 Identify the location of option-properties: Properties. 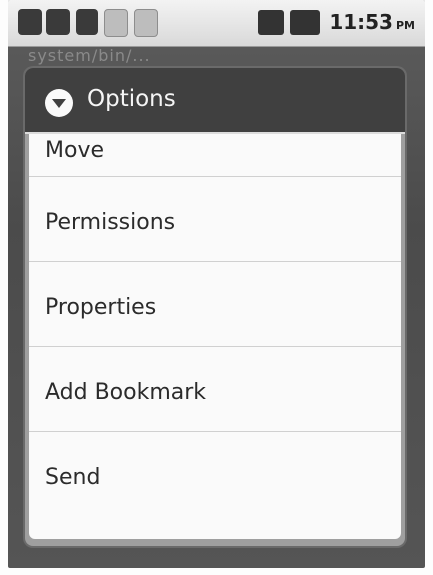
(215, 304).